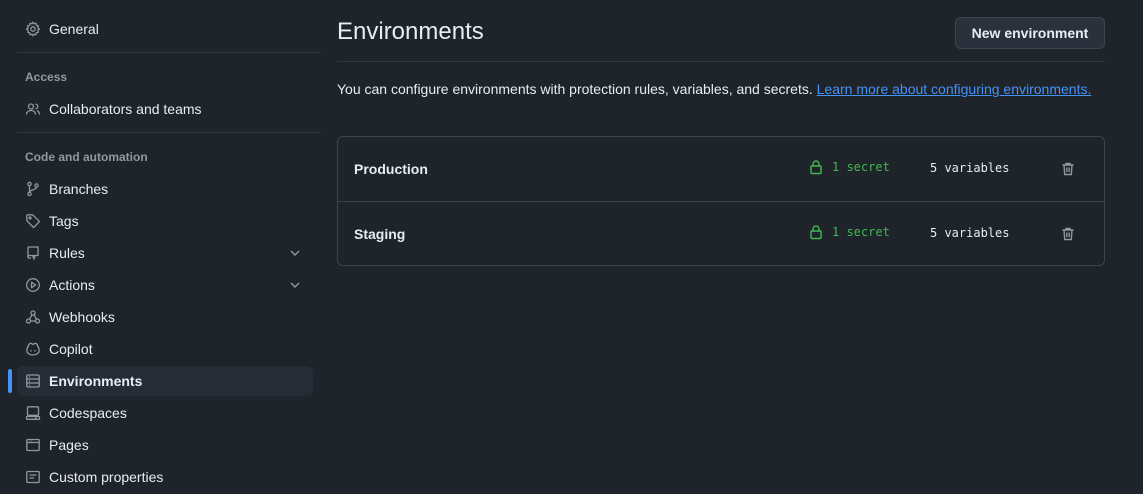 The width and height of the screenshot is (1143, 494). What do you see at coordinates (96, 381) in the screenshot?
I see `sidebar-item-label: Environments` at bounding box center [96, 381].